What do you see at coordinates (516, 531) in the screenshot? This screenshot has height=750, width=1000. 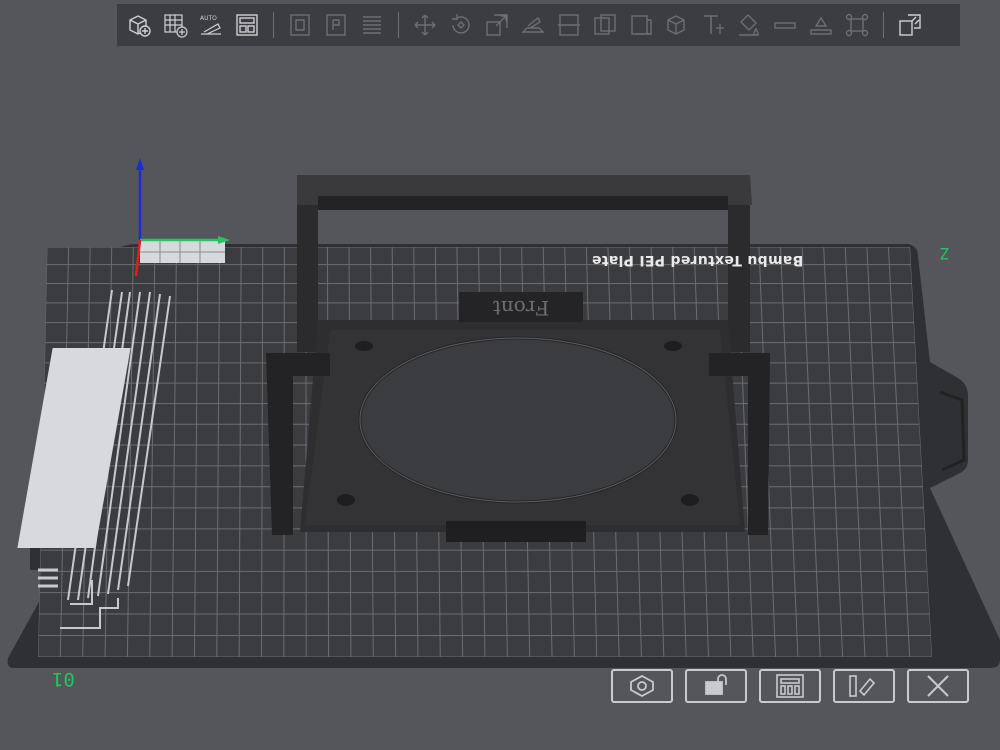 I see `front-tab` at bounding box center [516, 531].